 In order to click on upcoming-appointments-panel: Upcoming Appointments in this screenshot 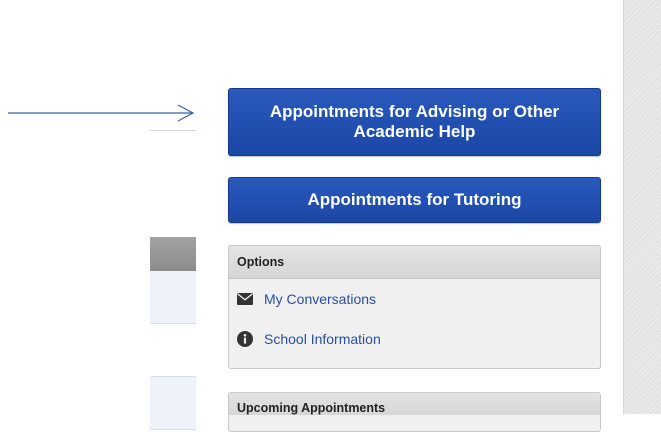, I will do `click(414, 412)`.